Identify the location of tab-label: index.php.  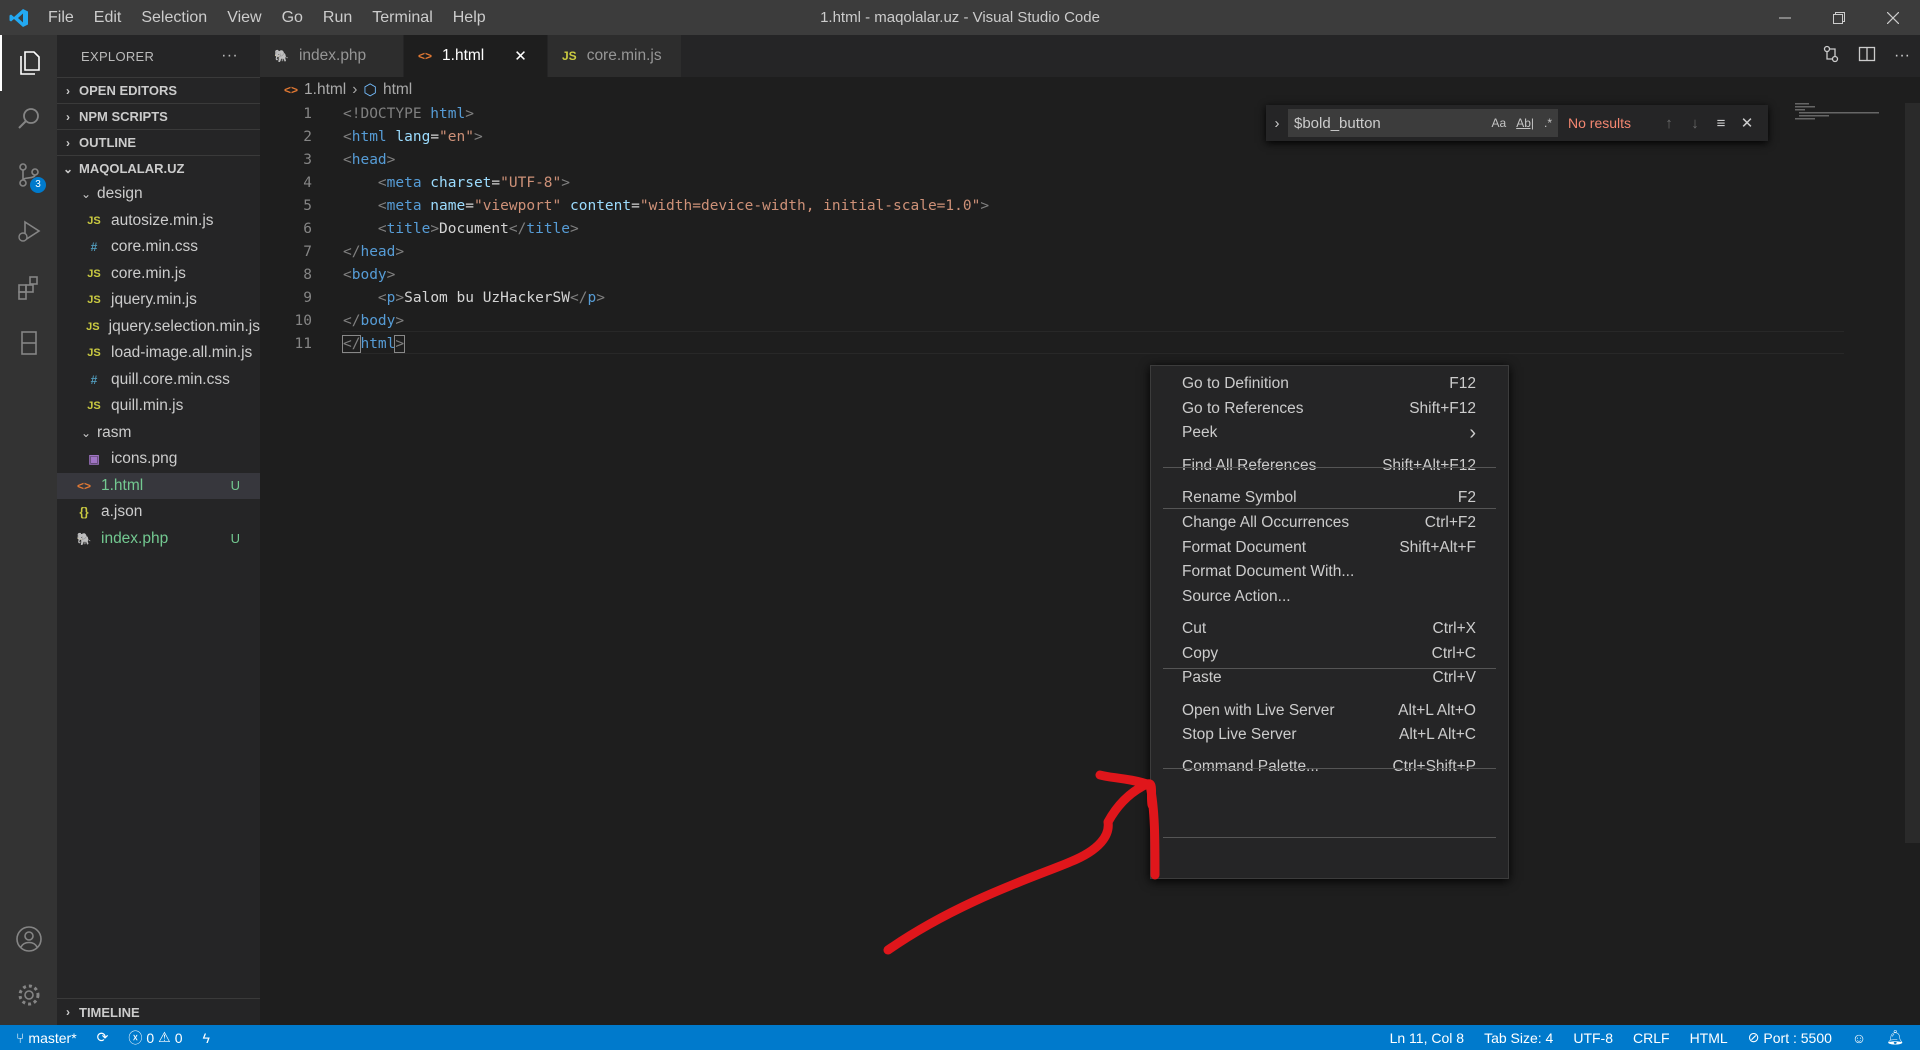
(332, 55).